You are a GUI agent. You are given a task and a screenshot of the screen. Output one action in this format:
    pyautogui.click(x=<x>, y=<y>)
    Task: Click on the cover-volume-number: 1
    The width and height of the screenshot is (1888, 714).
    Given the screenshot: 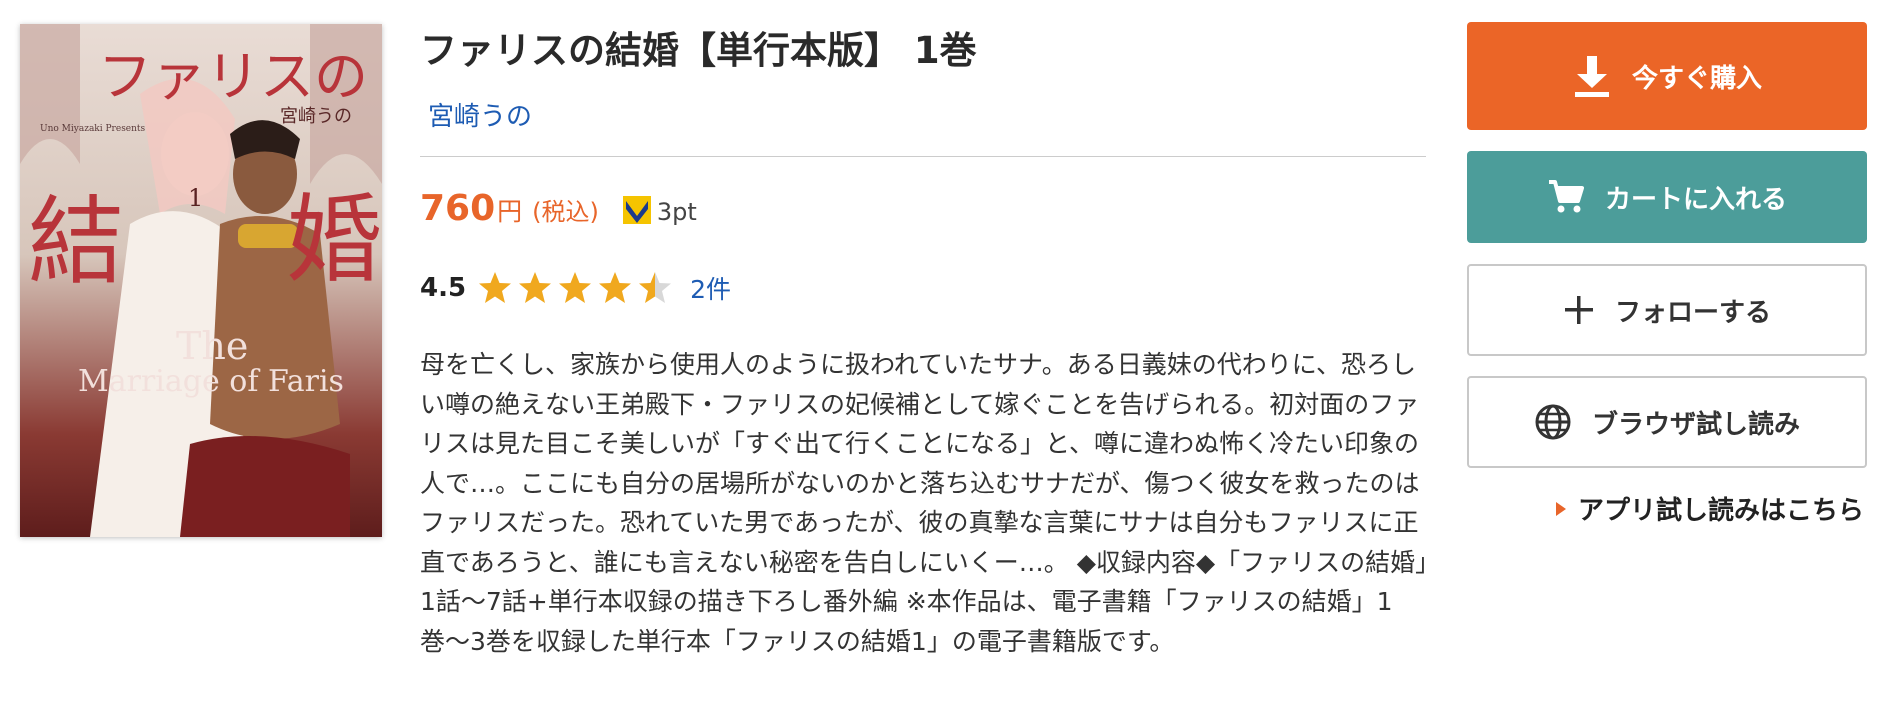 What is the action you would take?
    pyautogui.click(x=196, y=198)
    